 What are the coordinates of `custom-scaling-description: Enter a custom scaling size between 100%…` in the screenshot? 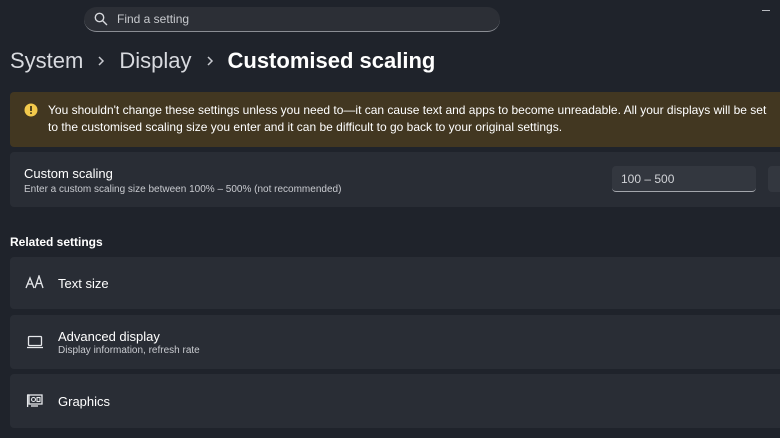 It's located at (183, 189).